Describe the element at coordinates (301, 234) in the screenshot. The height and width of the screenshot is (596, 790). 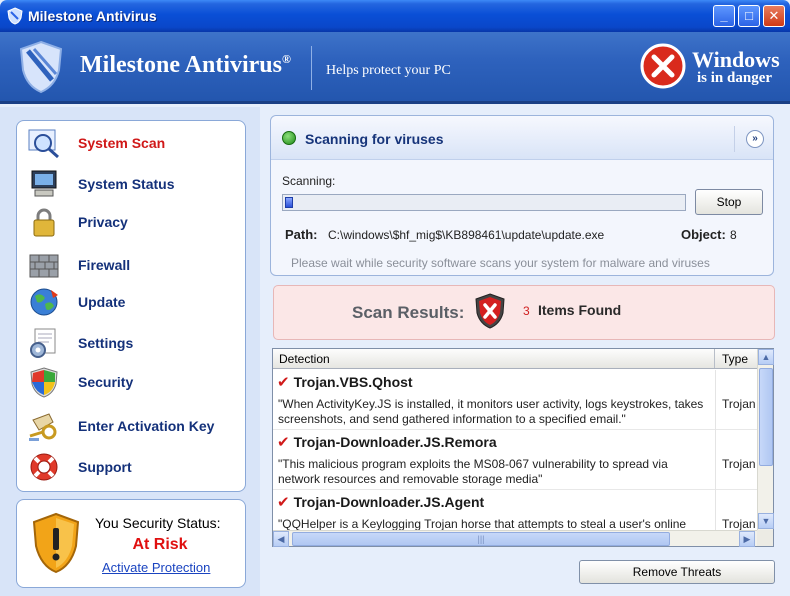
I see `path-label: Path:` at that location.